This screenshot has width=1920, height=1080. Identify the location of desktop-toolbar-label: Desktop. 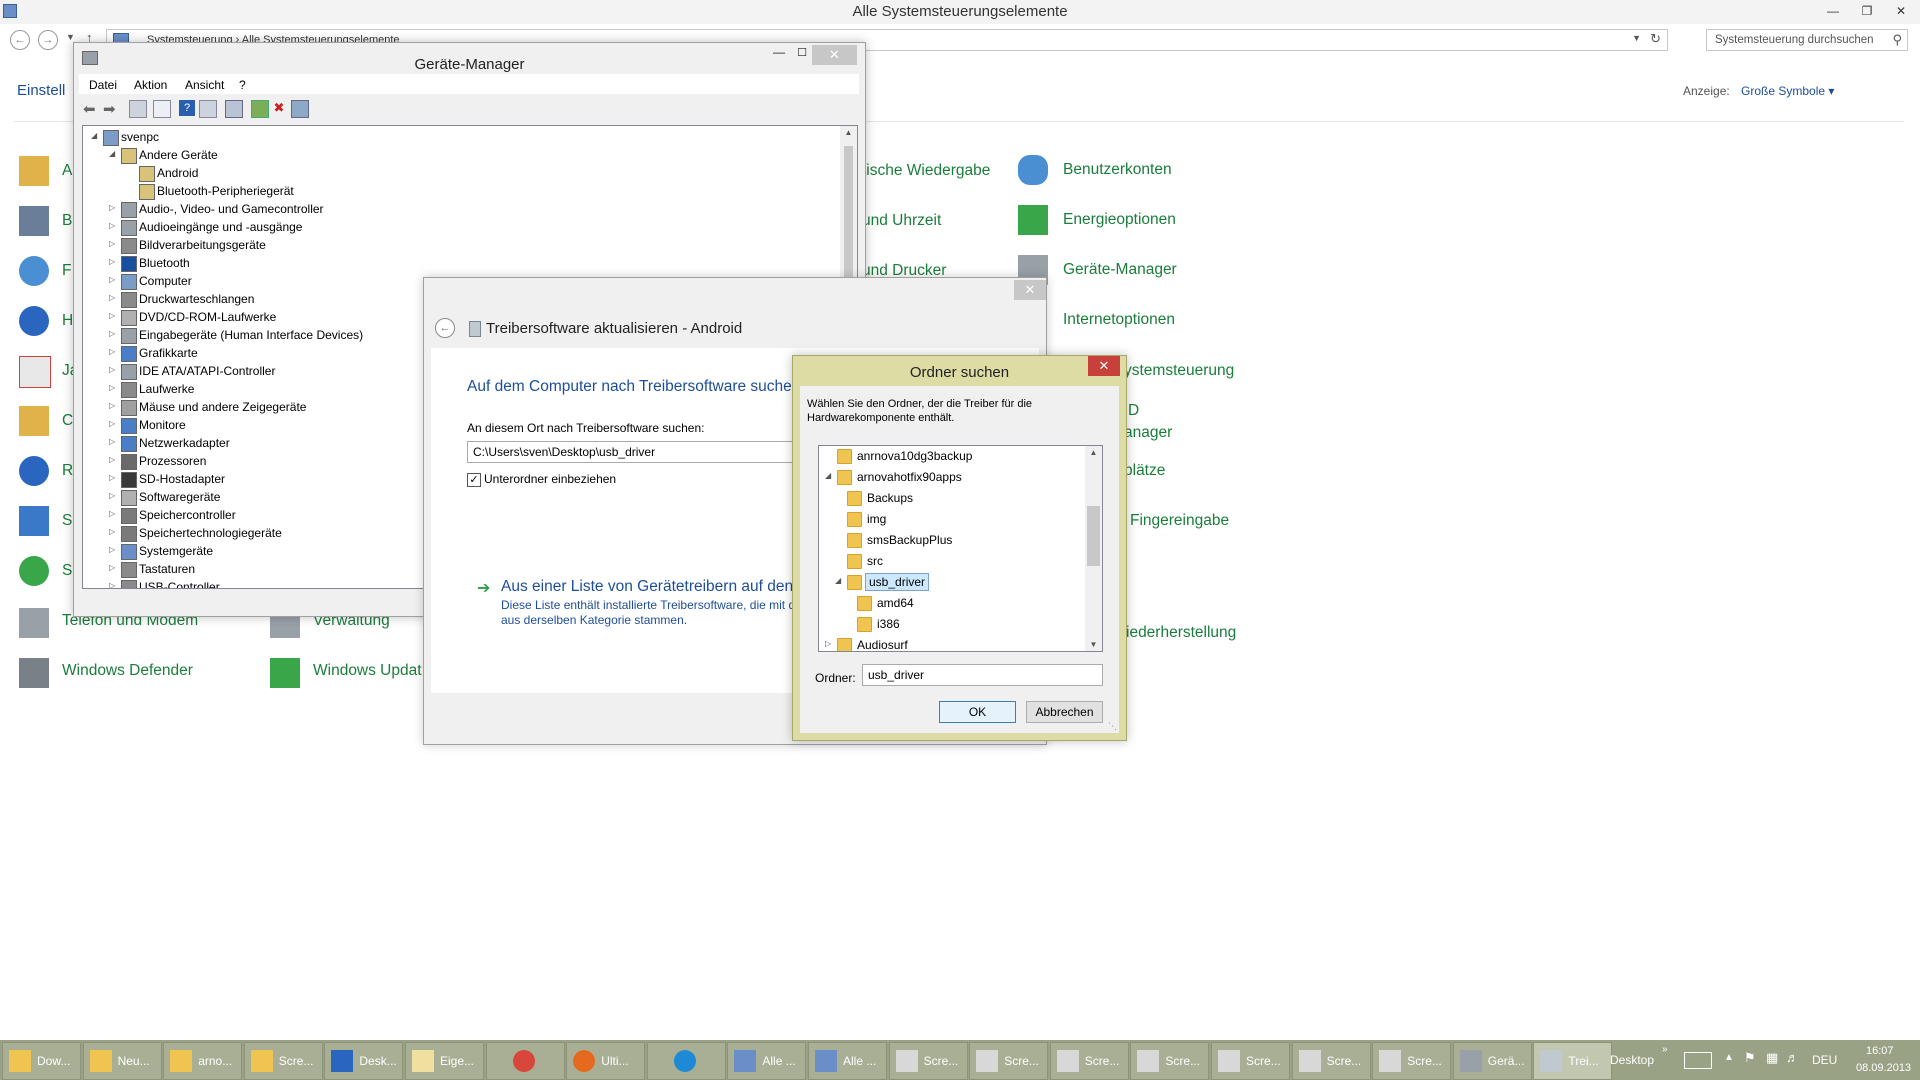
(1632, 1060).